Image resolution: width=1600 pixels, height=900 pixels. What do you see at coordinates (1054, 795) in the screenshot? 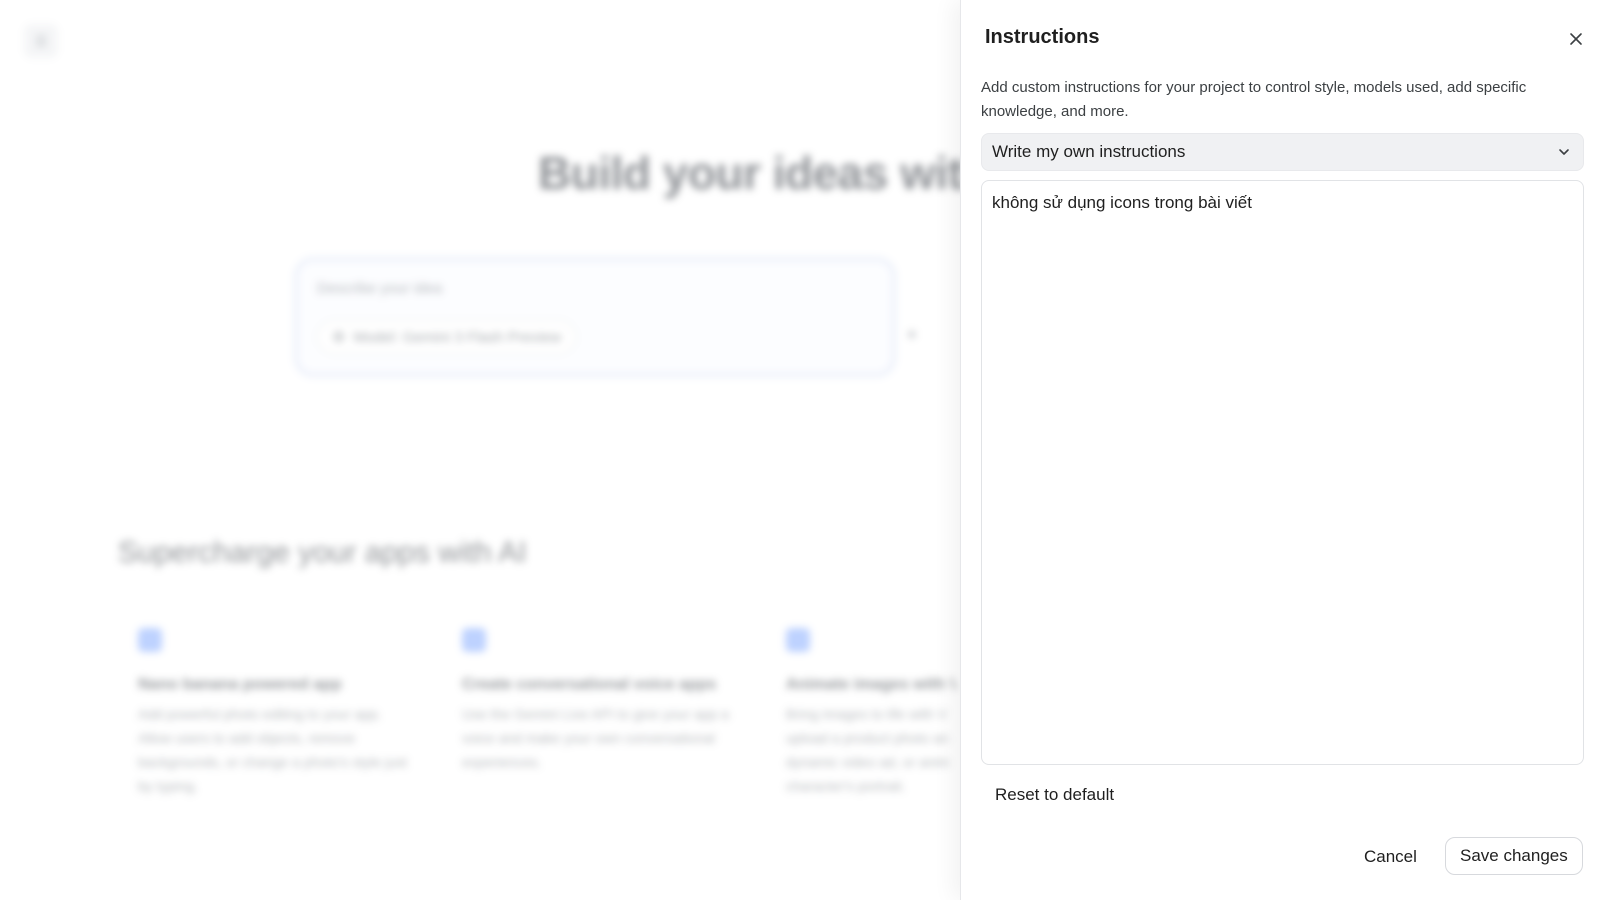
I see `reset-to-default-button: Reset to default` at bounding box center [1054, 795].